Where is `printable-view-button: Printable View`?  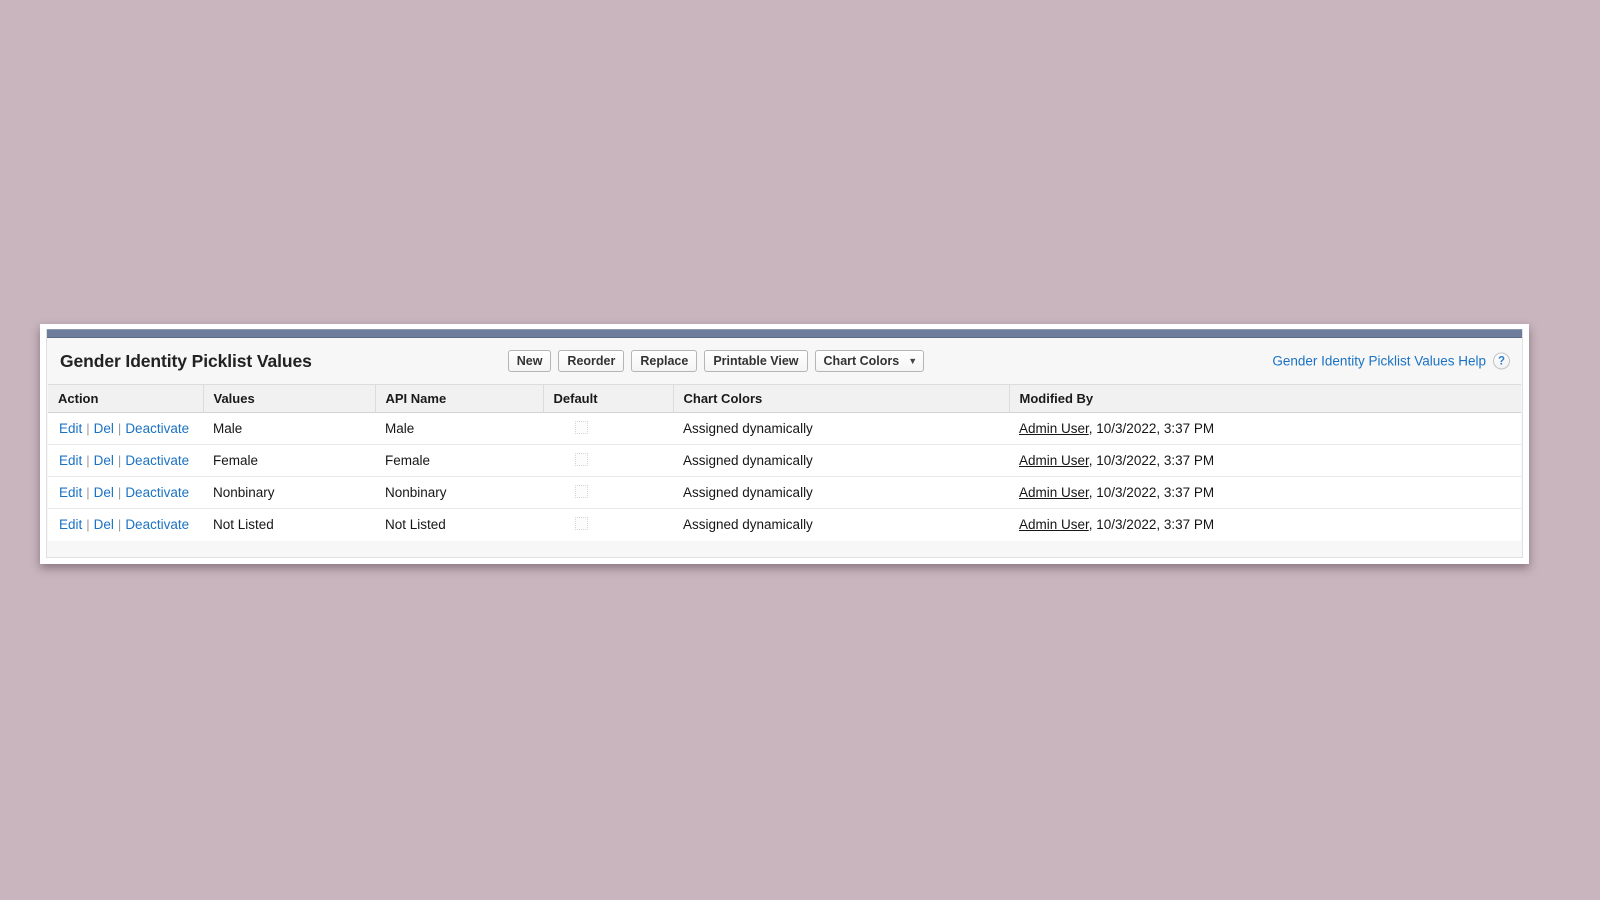 printable-view-button: Printable View is located at coordinates (756, 361).